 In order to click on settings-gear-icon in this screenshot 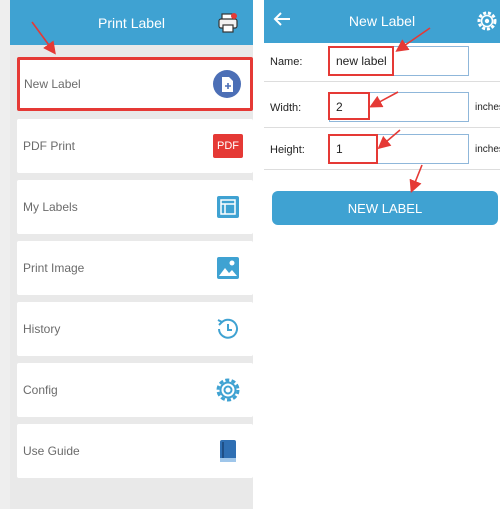, I will do `click(487, 21)`.